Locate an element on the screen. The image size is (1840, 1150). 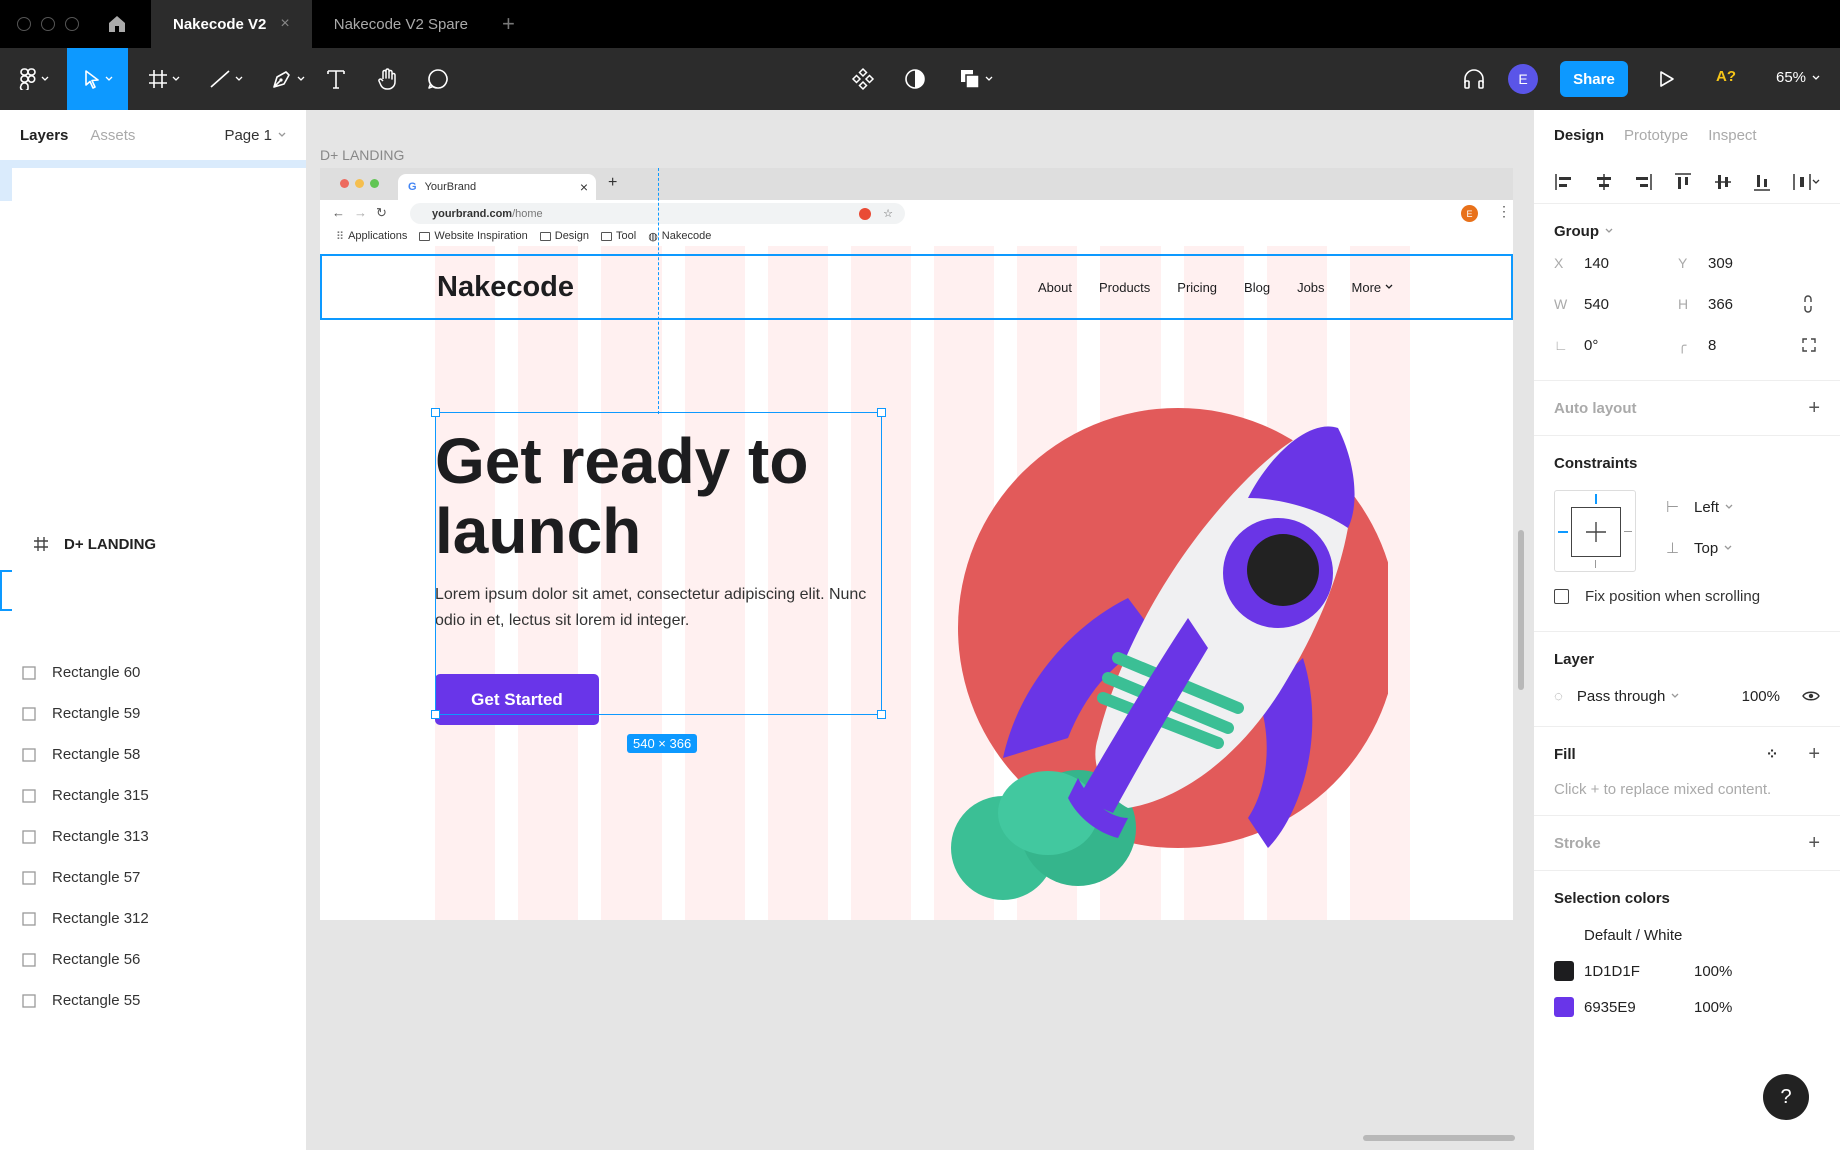
right-constraint-marker is located at coordinates (1628, 531).